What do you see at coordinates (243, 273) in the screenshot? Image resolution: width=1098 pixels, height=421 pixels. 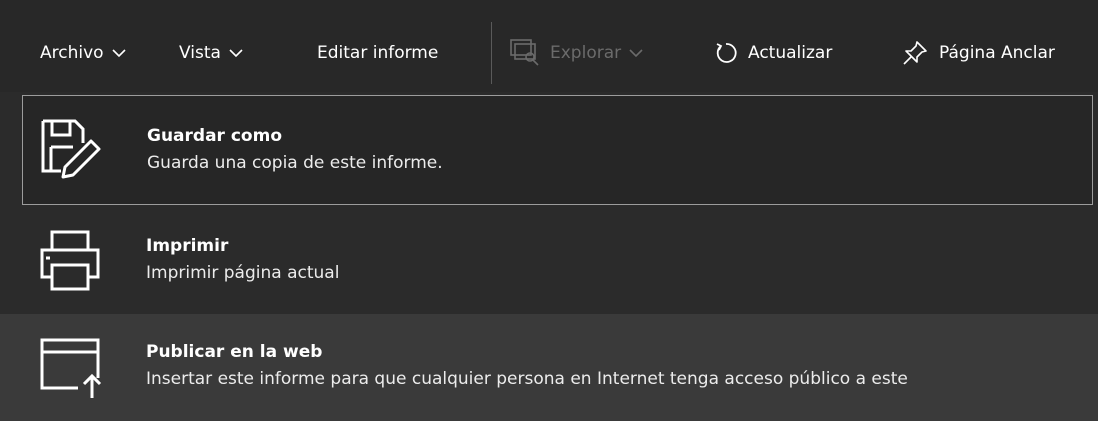 I see `imprimir-desc: Imprimir página actual` at bounding box center [243, 273].